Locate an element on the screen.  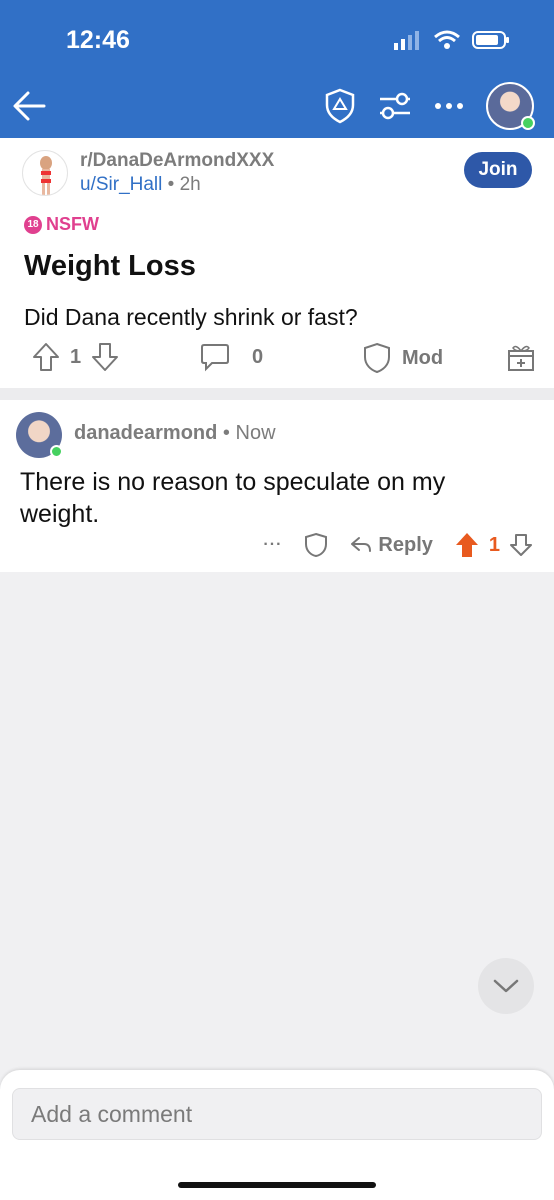
chevron-down-icon is located at coordinates (506, 986).